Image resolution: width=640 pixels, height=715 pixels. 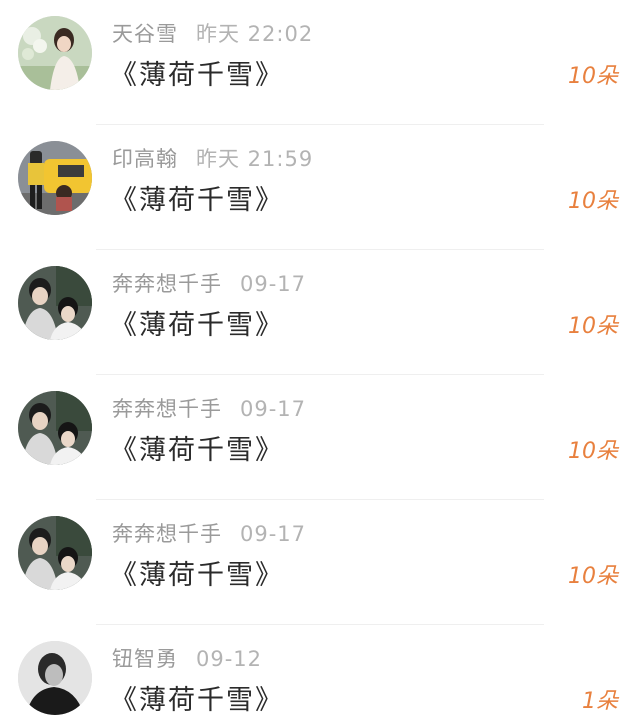 I want to click on avatar-couple-taxi-icon, so click(x=55, y=178).